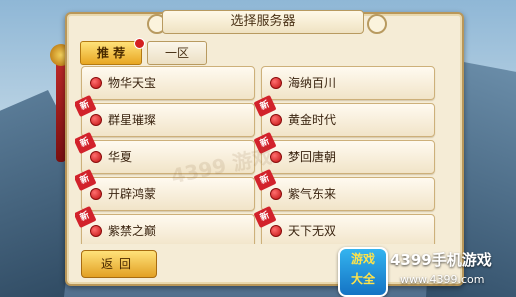  I want to click on tab-zone-1: 一区, so click(177, 53).